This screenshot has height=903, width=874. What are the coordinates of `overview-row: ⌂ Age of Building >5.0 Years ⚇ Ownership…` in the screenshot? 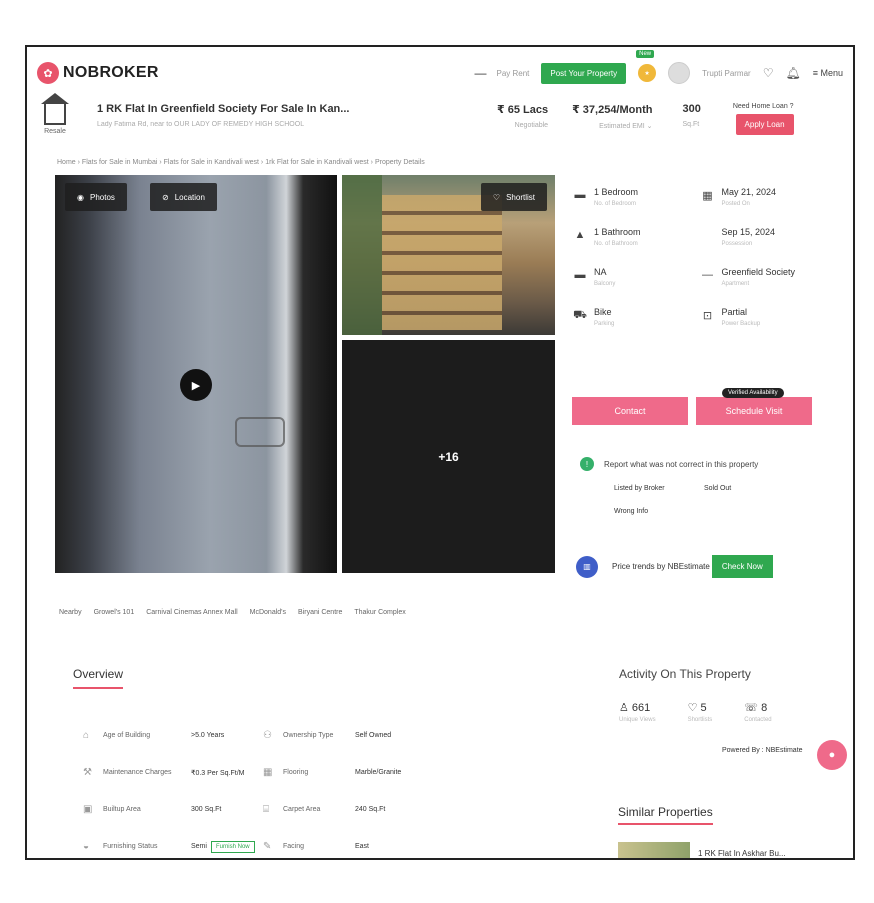 It's located at (237, 735).